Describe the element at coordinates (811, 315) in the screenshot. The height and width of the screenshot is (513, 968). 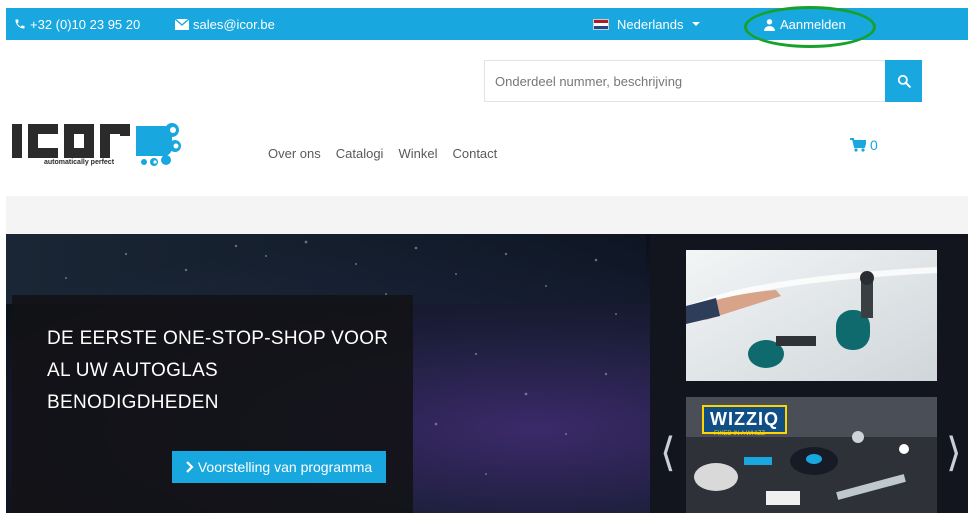
I see `thumb-windshield-repair` at that location.